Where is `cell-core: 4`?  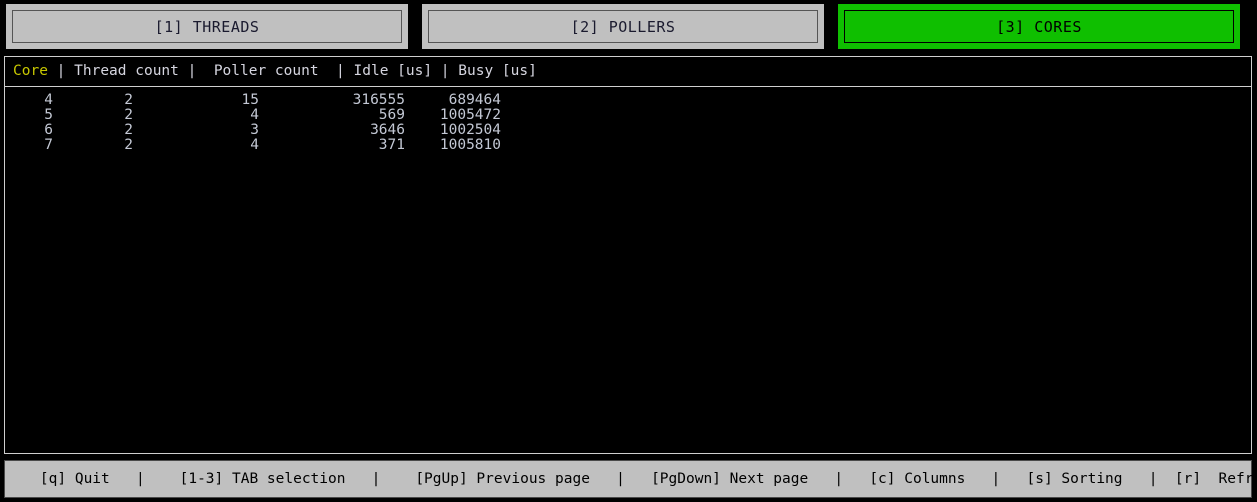 cell-core: 4 is located at coordinates (48, 100).